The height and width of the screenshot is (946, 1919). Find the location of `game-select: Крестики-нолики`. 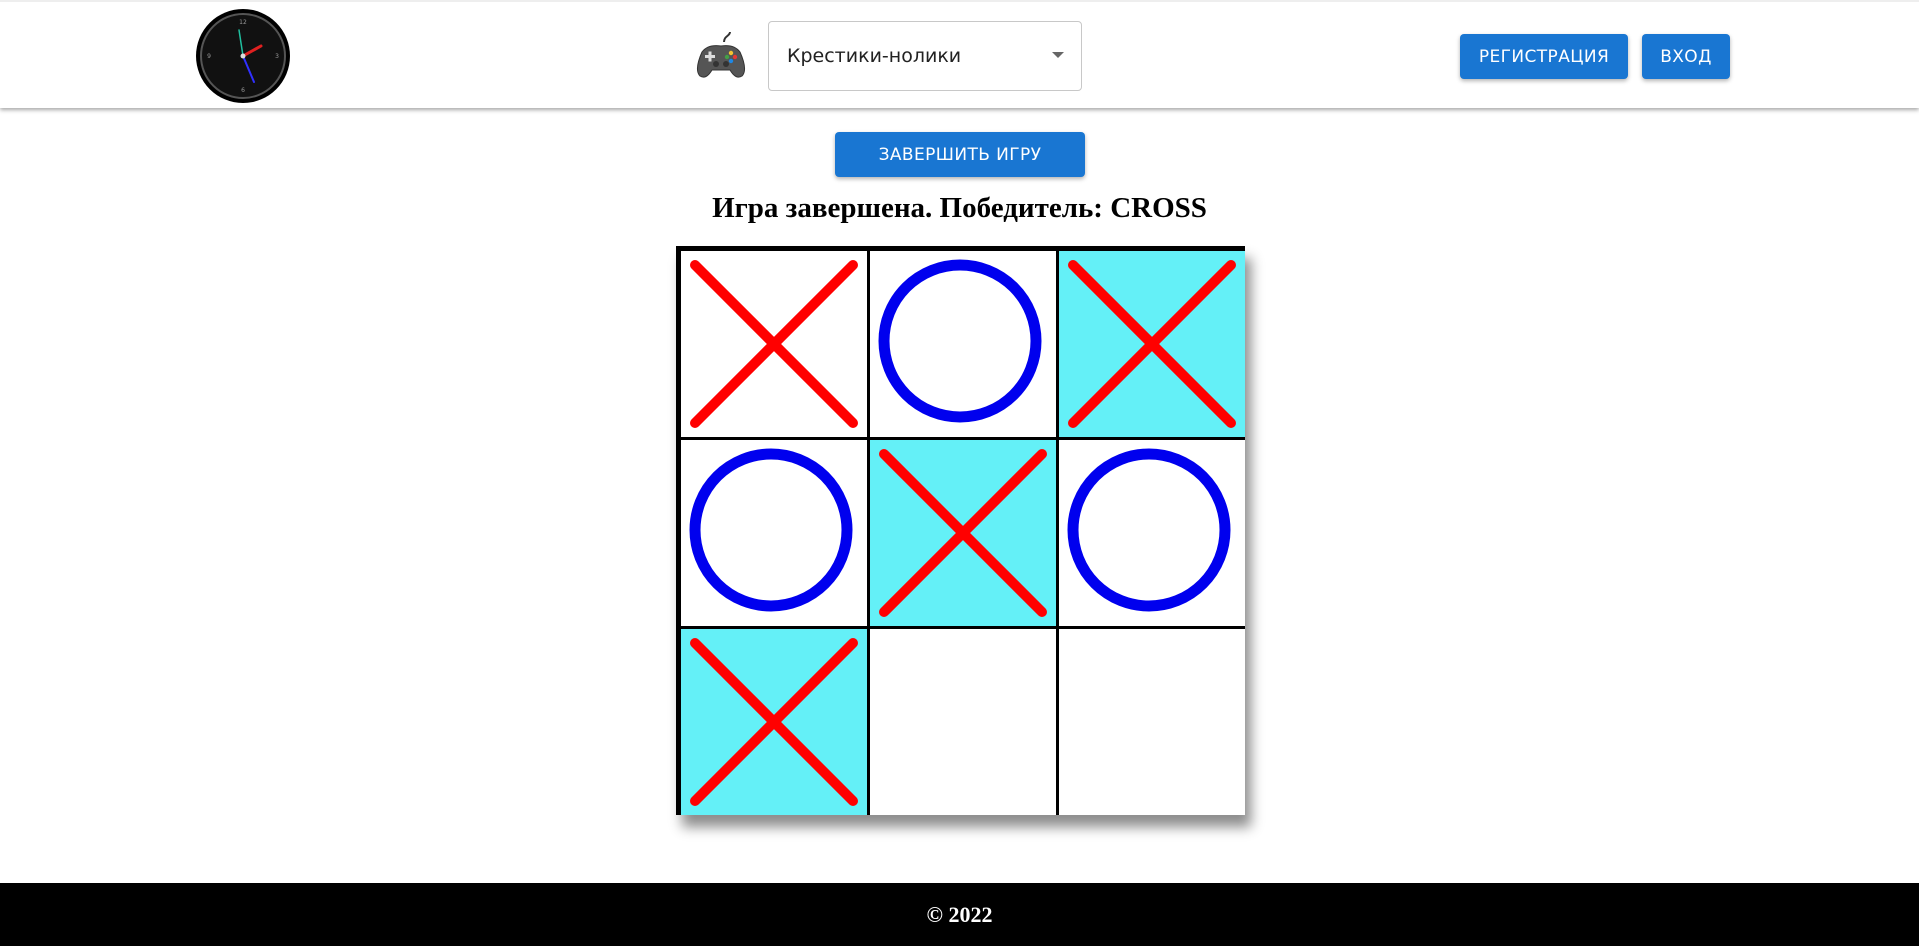

game-select: Крестики-нолики is located at coordinates (925, 56).